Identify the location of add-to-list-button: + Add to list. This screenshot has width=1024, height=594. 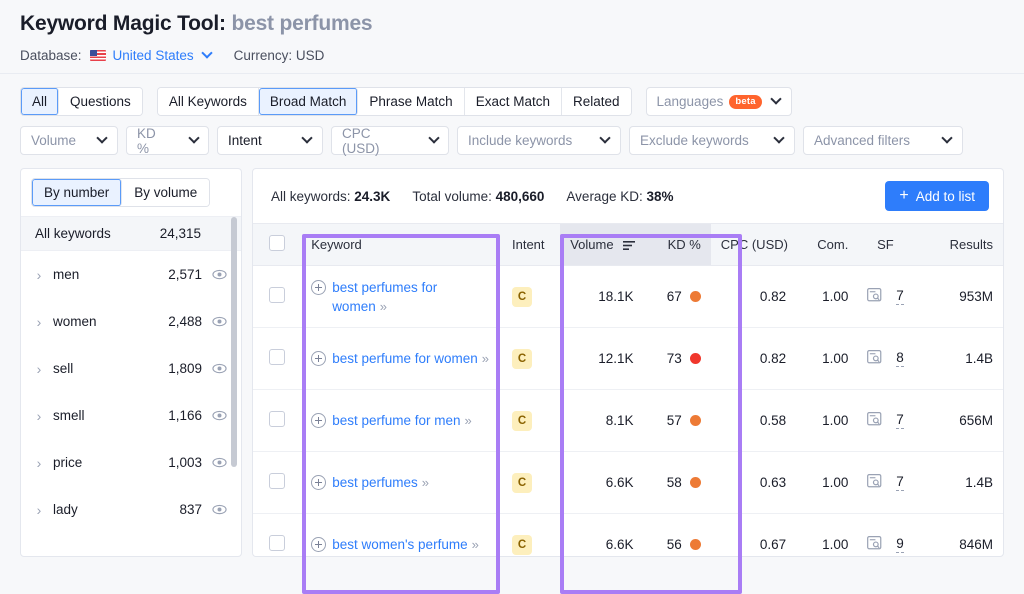
(937, 196).